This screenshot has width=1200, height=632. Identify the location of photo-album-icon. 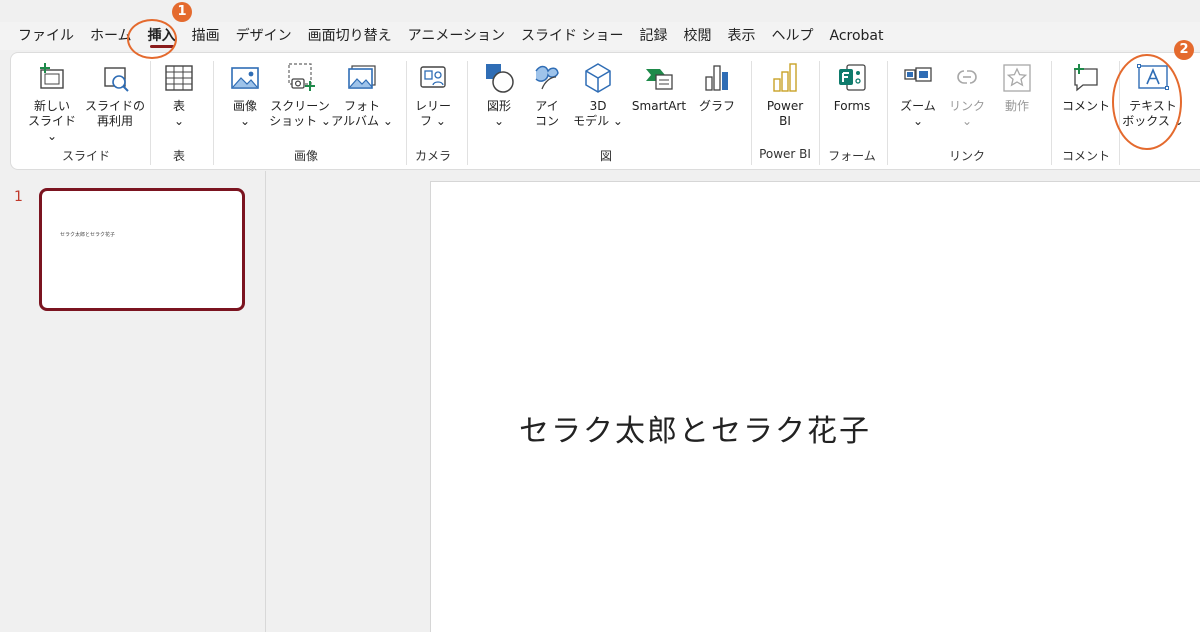
(362, 78).